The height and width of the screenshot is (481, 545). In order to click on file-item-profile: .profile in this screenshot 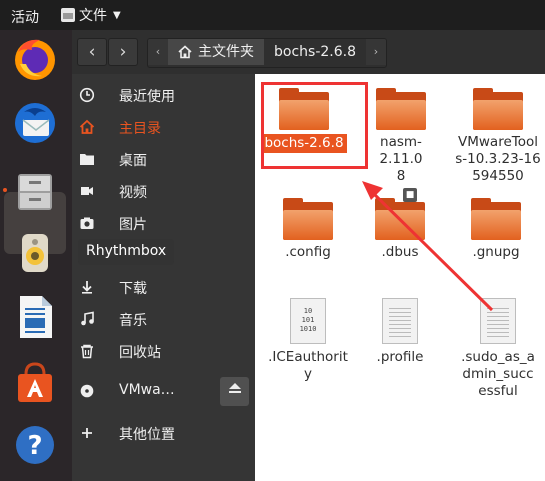, I will do `click(400, 332)`.